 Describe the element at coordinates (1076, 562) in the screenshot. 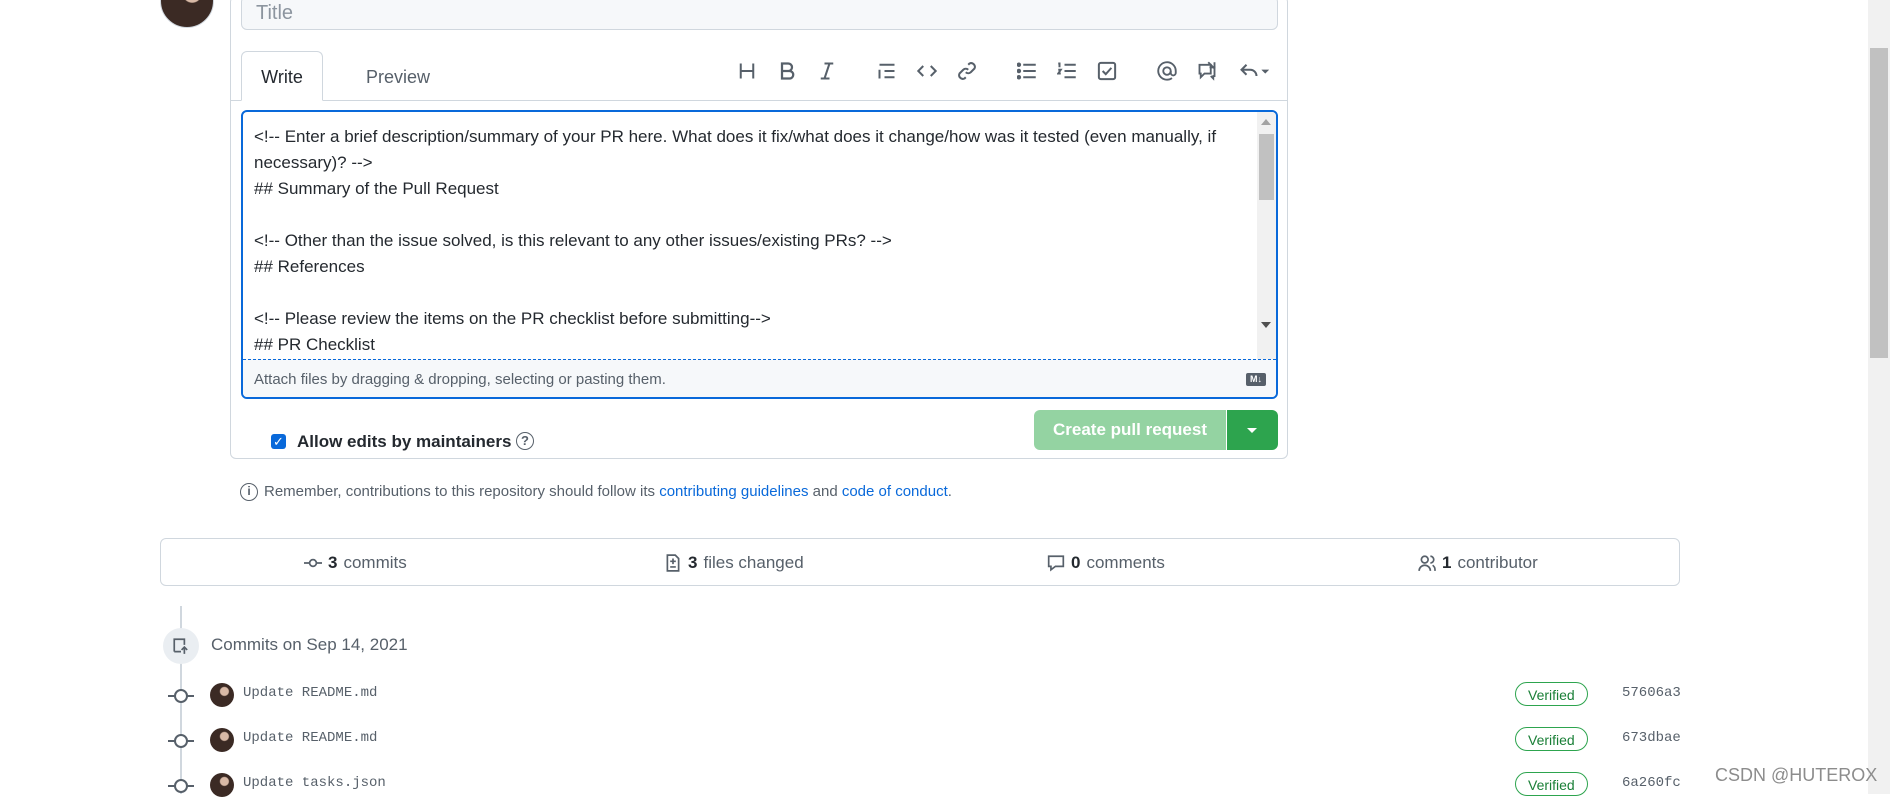

I see `comments-count: 0` at that location.